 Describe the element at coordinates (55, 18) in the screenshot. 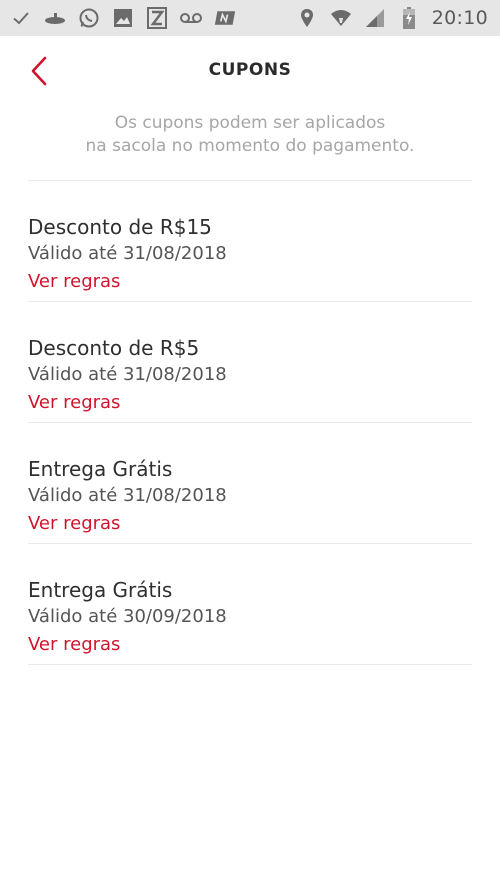

I see `submarine-icon` at that location.